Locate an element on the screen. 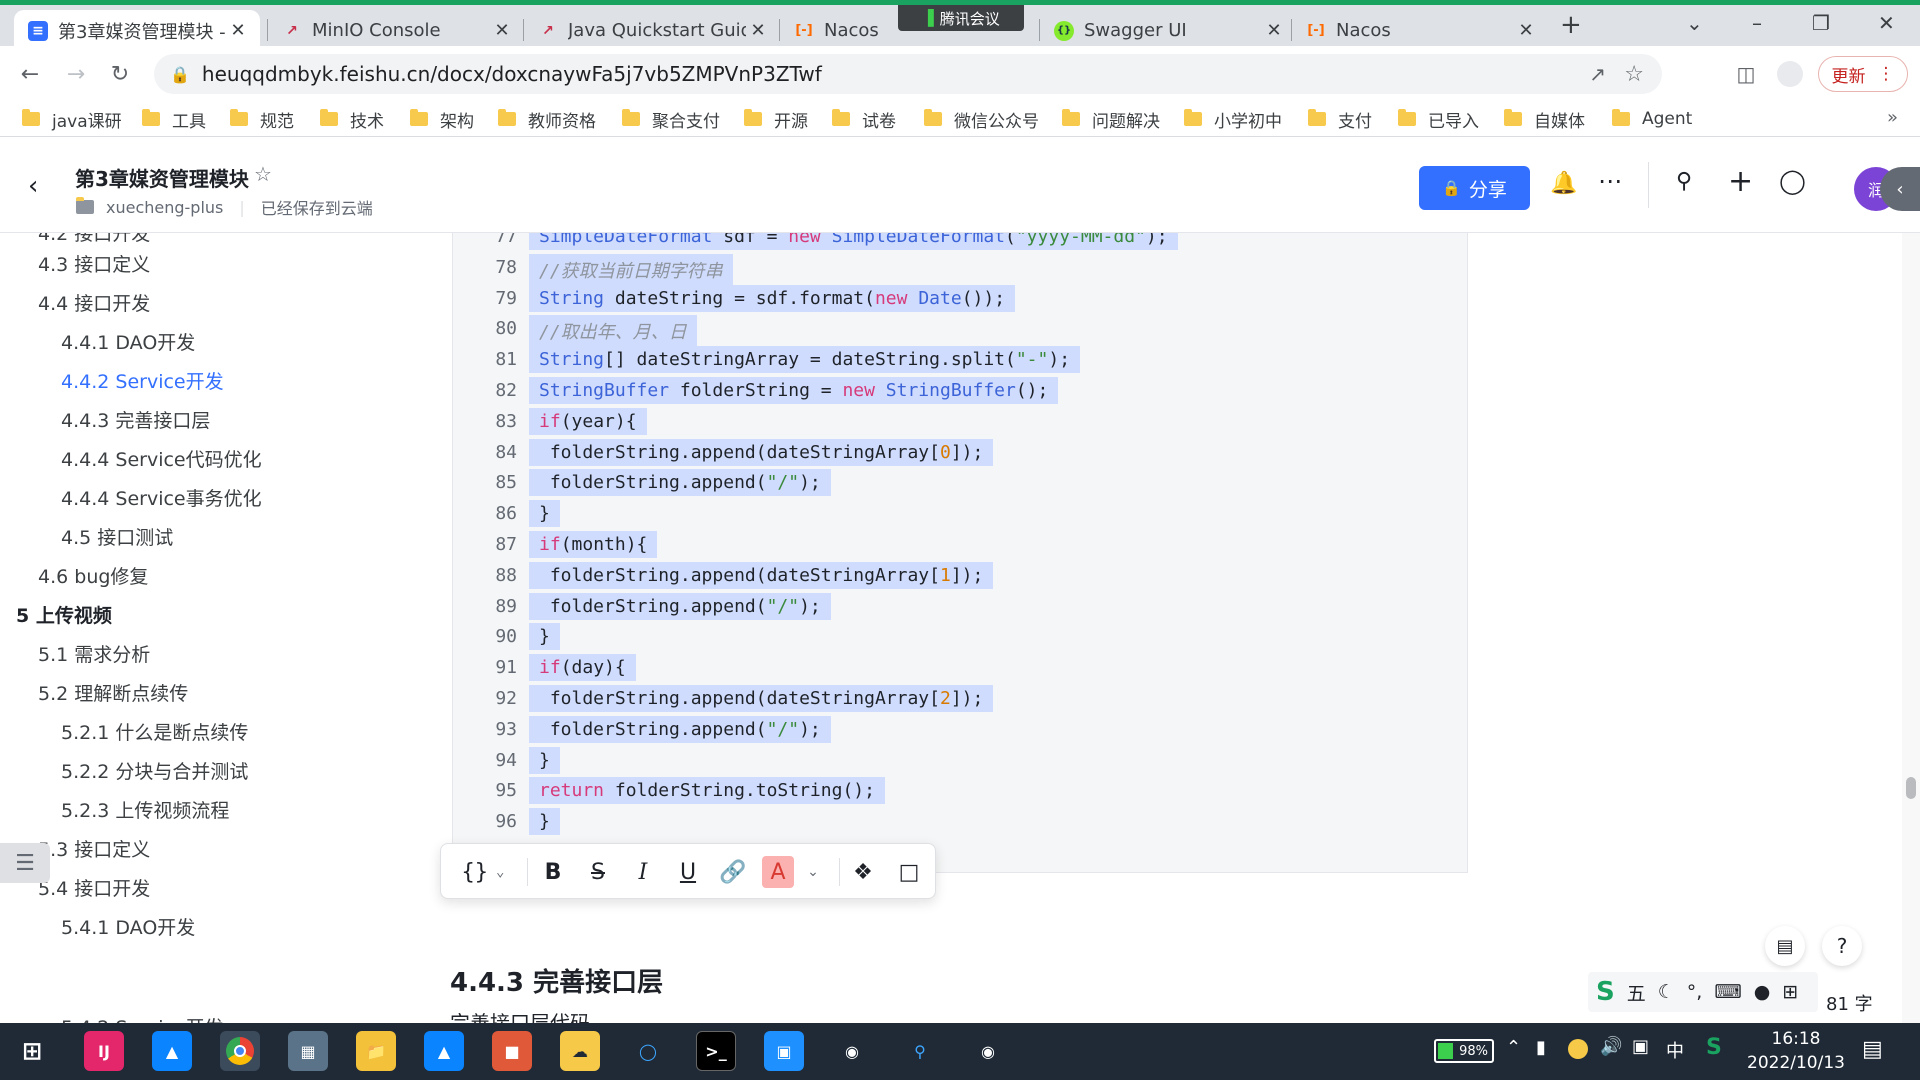 This screenshot has width=1920, height=1080. clock: 16:18 2022/10/13 is located at coordinates (1796, 1051).